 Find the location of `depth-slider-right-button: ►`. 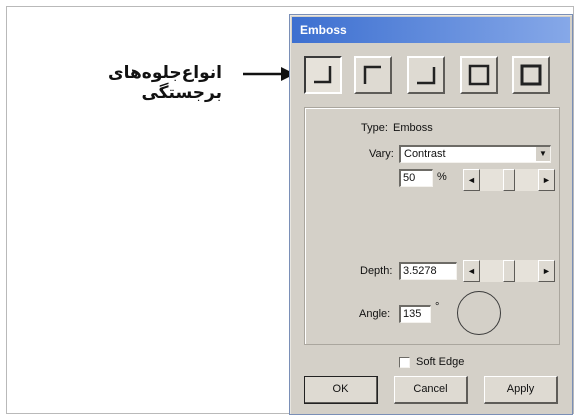

depth-slider-right-button: ► is located at coordinates (546, 271).